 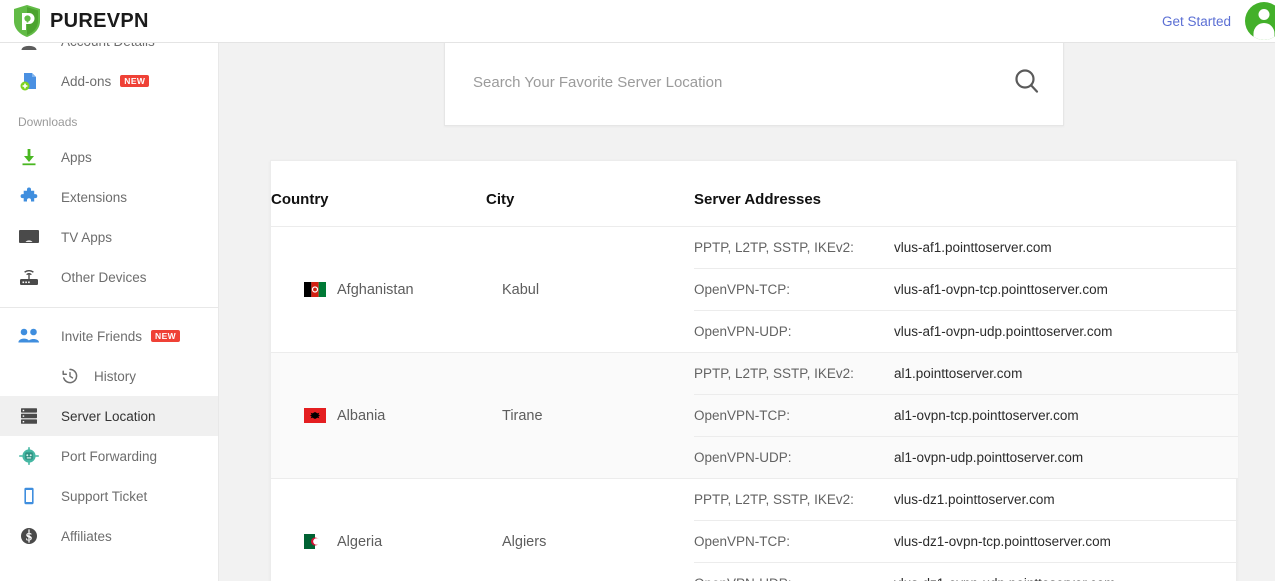 What do you see at coordinates (1066, 415) in the screenshot?
I see `server-address: al1-ovpn-tcp.pointtoserver.com` at bounding box center [1066, 415].